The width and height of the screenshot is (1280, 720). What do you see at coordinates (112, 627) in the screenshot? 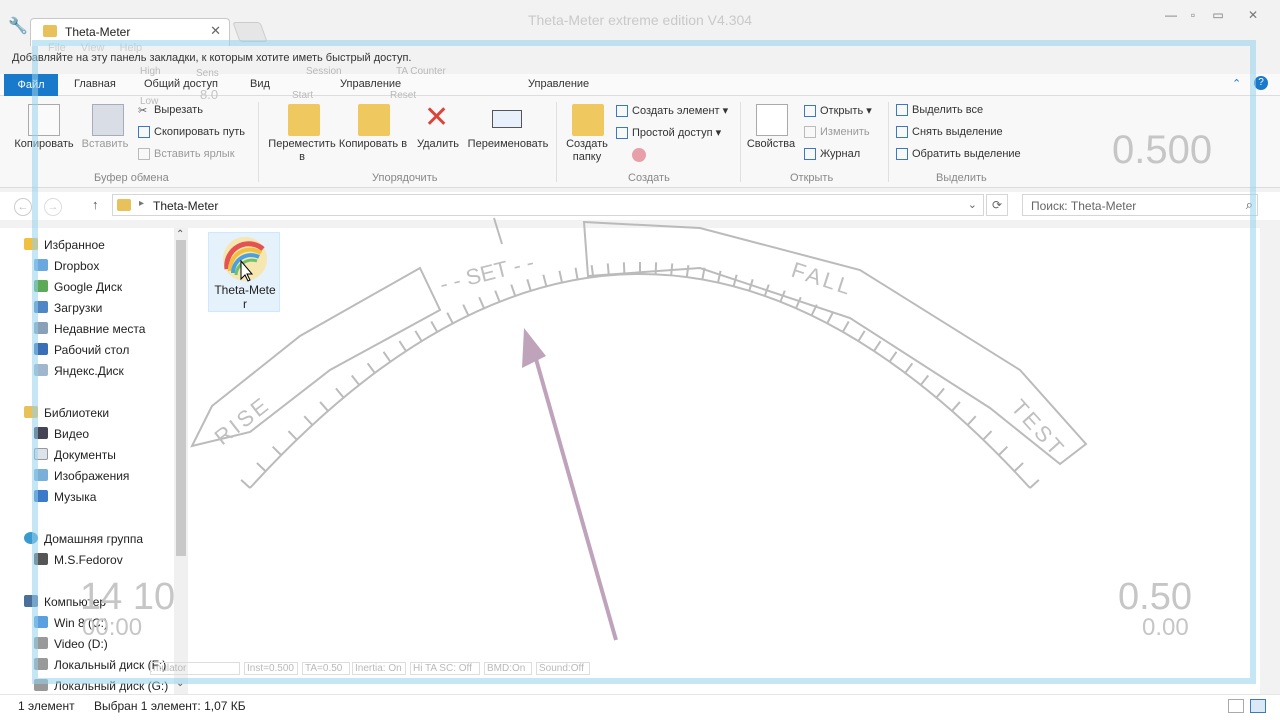
I see `session-time-small: 00:00` at bounding box center [112, 627].